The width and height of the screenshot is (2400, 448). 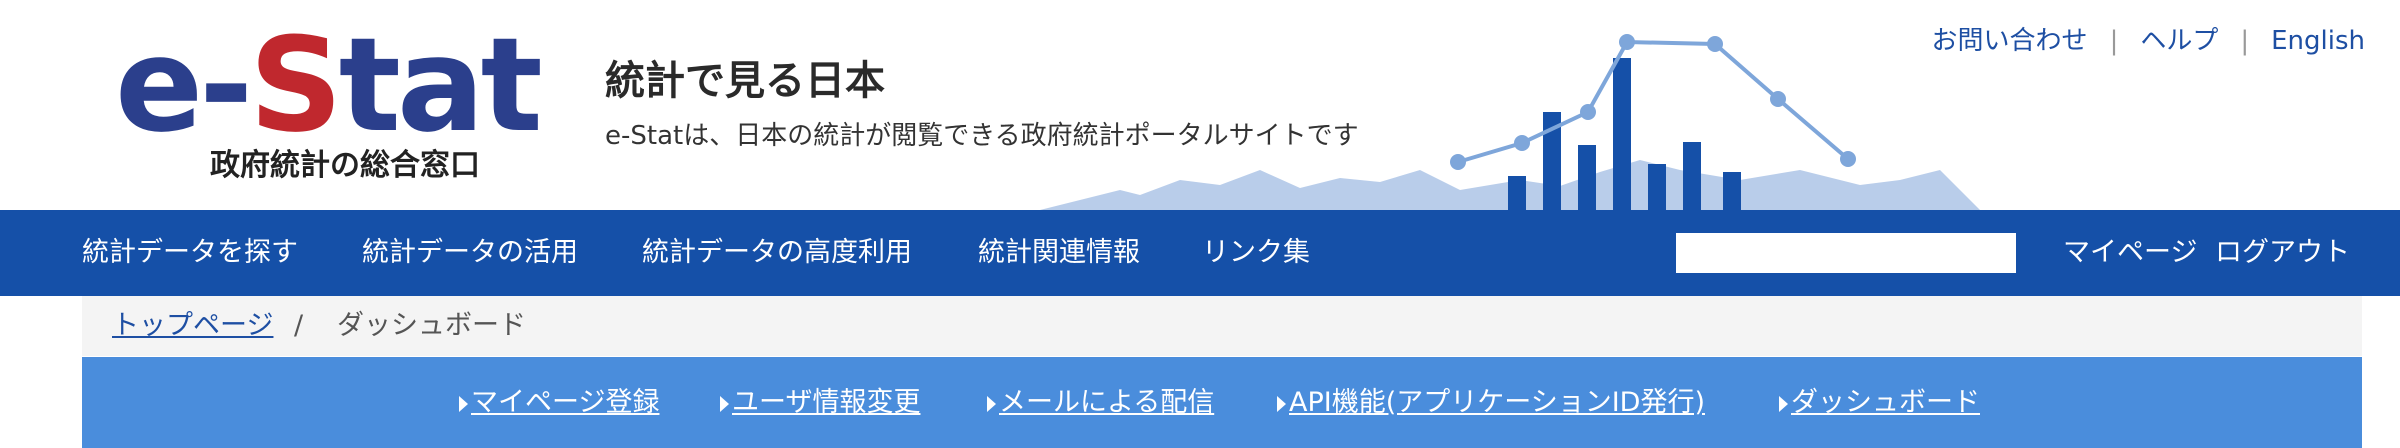 I want to click on nav-item-data-usage: 統計データの活用, so click(x=470, y=253).